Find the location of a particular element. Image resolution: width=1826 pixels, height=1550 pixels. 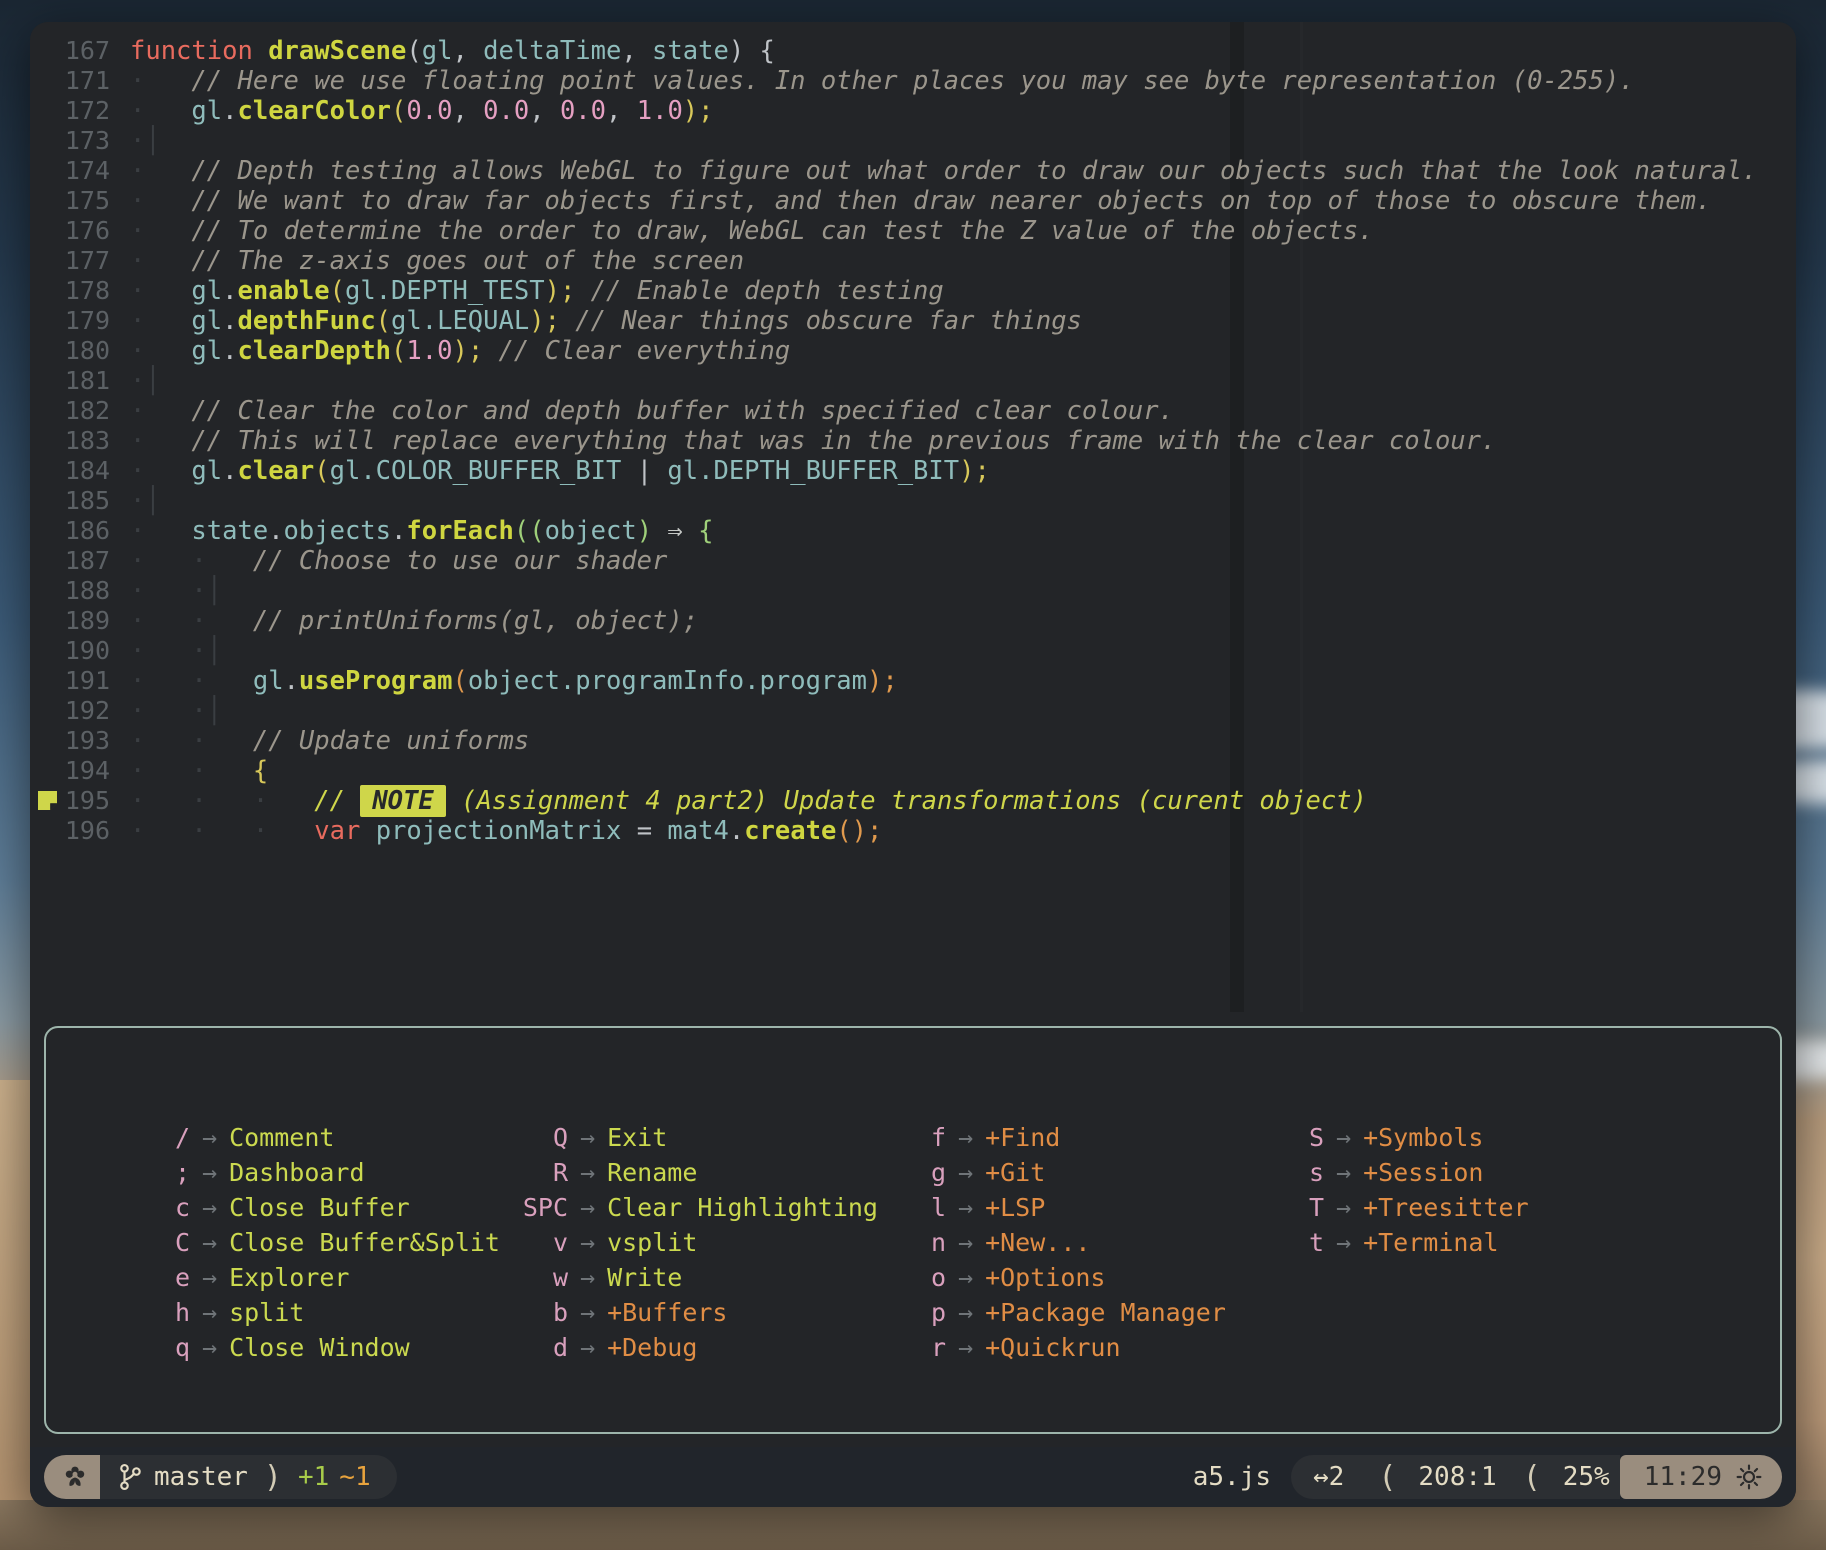

line-number: 190 is located at coordinates (87, 650).